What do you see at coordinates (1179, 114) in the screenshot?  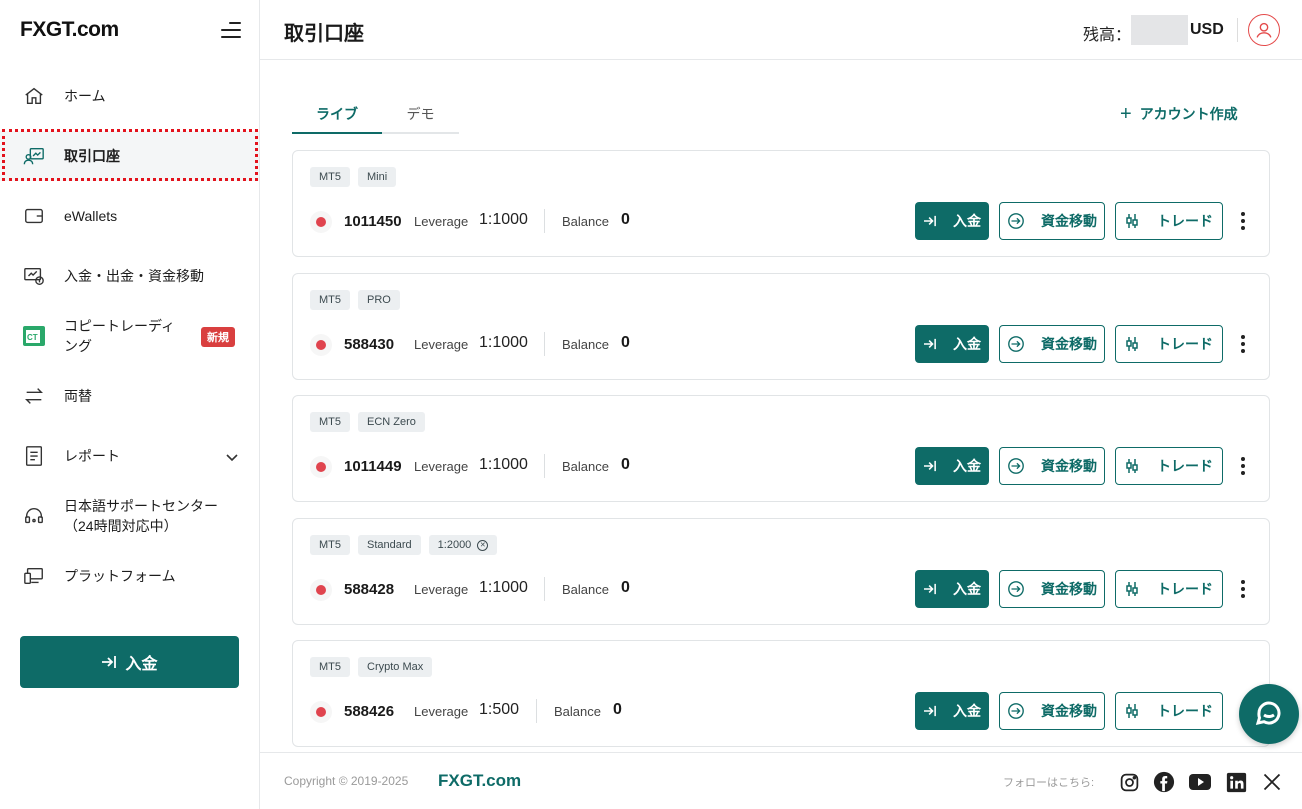 I see `add-account-button: + アカウント作成` at bounding box center [1179, 114].